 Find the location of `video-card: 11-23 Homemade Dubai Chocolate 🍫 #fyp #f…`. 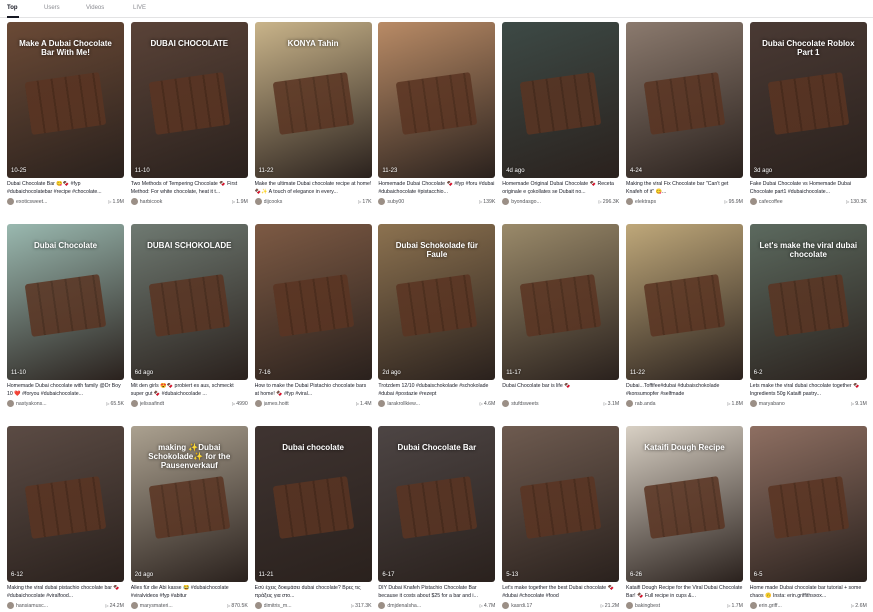

video-card: 11-23 Homemade Dubai Chocolate 🍫 #fyp #f… is located at coordinates (437, 115).